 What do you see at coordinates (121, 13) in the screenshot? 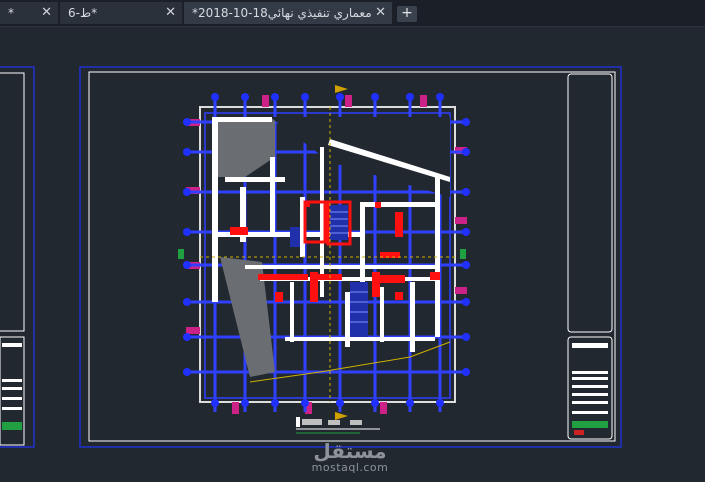
I see `tab-drawing-2: ط-6* ✕` at bounding box center [121, 13].